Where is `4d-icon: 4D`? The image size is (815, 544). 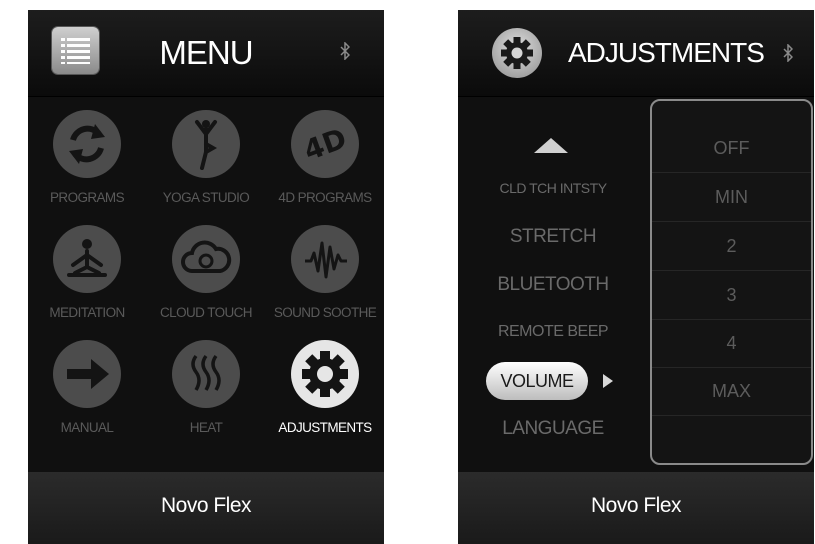 4d-icon: 4D is located at coordinates (325, 144).